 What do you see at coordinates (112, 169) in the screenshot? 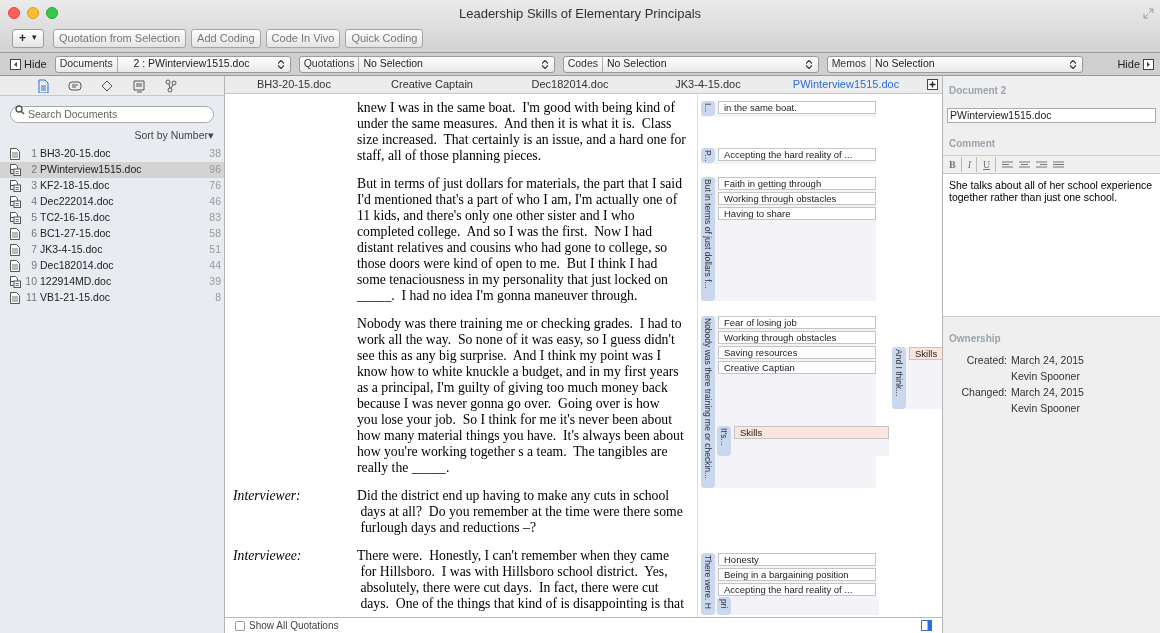
I see `document-list-item: 2 PWinterview1515.doc 96` at bounding box center [112, 169].